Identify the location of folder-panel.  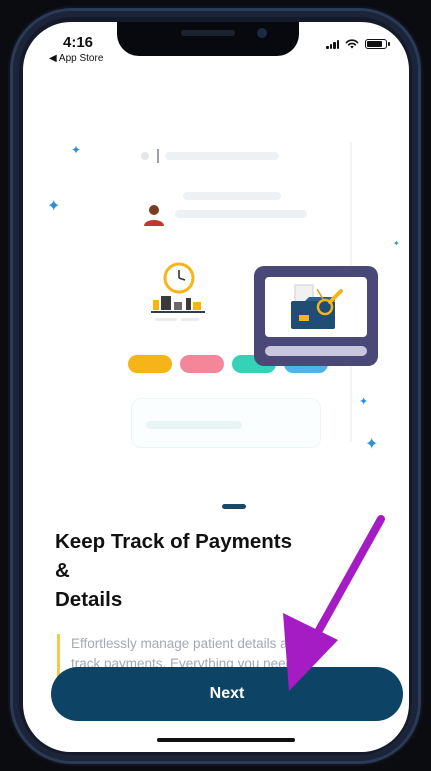
(316, 307).